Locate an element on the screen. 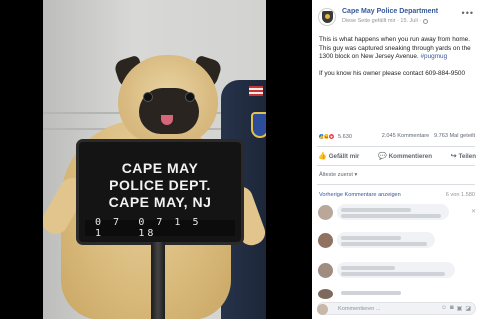  share-label: Teilen is located at coordinates (467, 156).